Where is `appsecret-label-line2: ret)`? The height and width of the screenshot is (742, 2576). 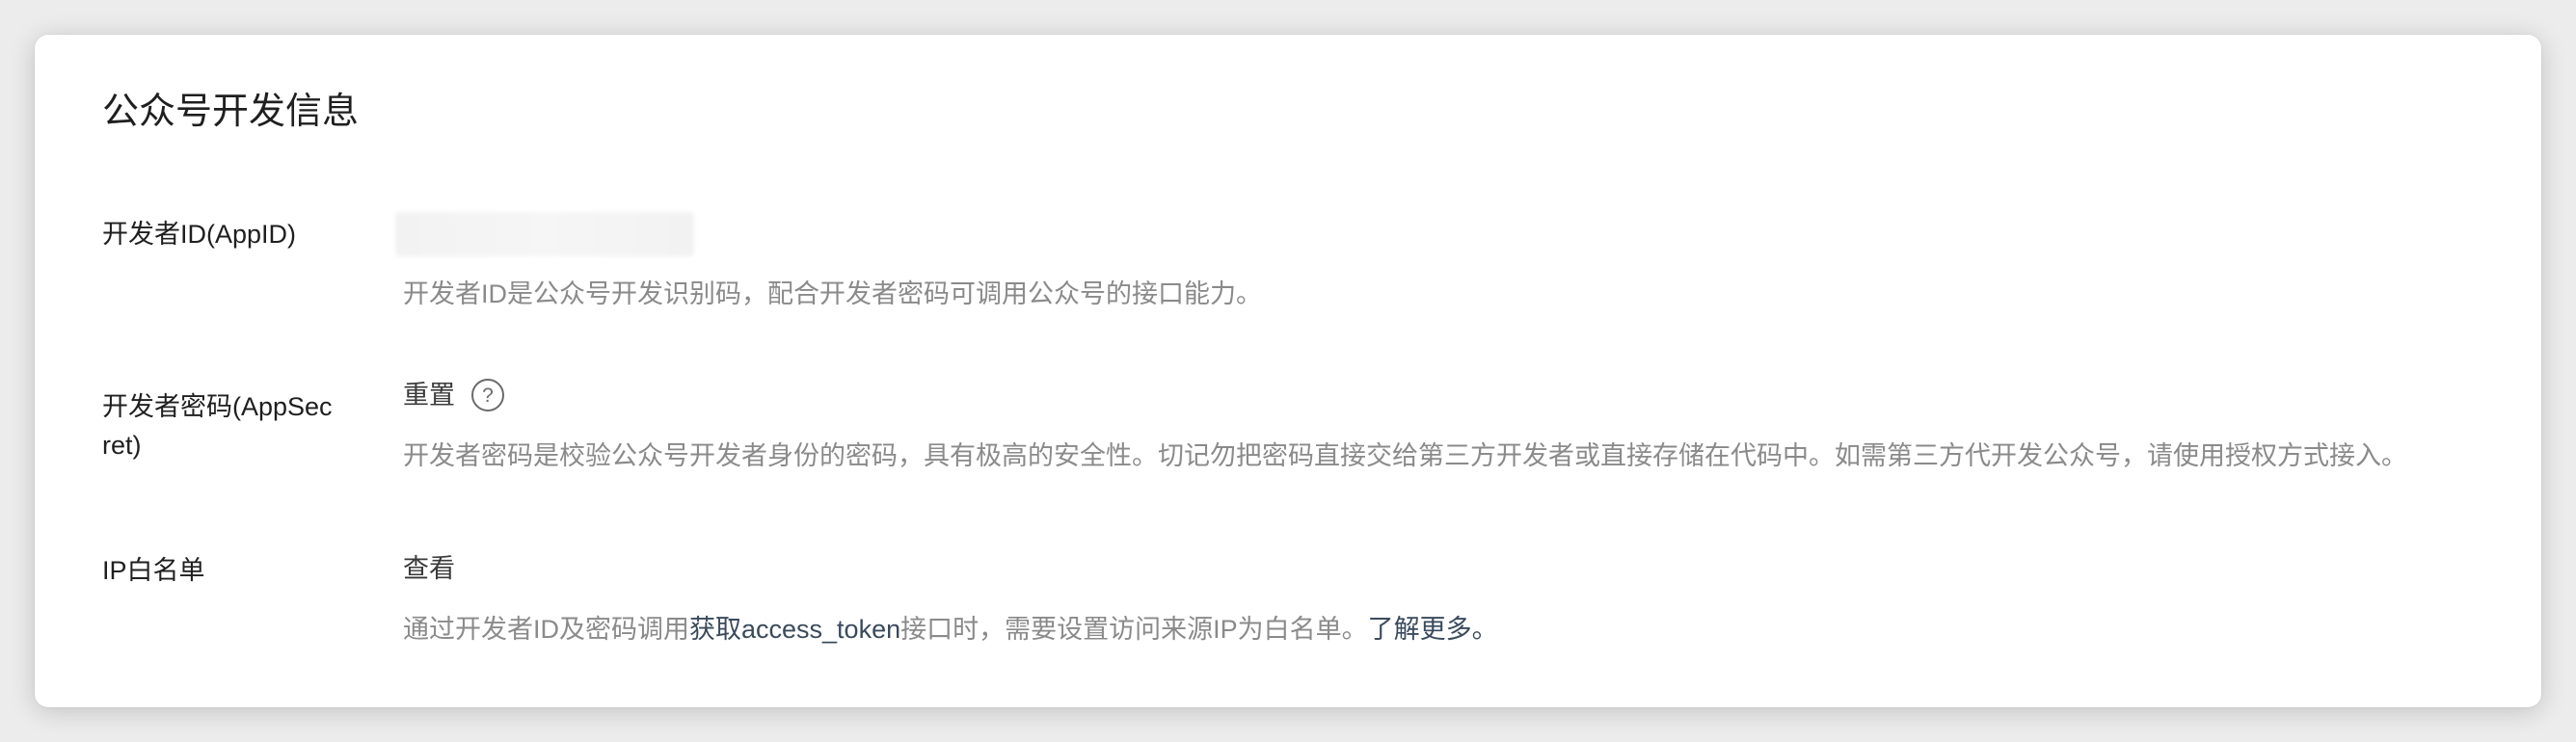
appsecret-label-line2: ret) is located at coordinates (122, 445).